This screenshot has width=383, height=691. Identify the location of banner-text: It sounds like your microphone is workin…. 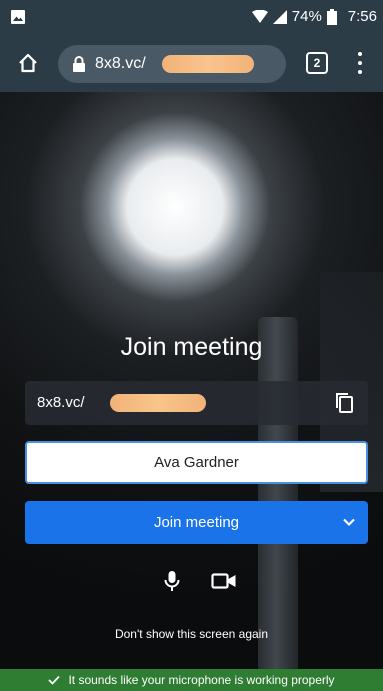
(201, 680).